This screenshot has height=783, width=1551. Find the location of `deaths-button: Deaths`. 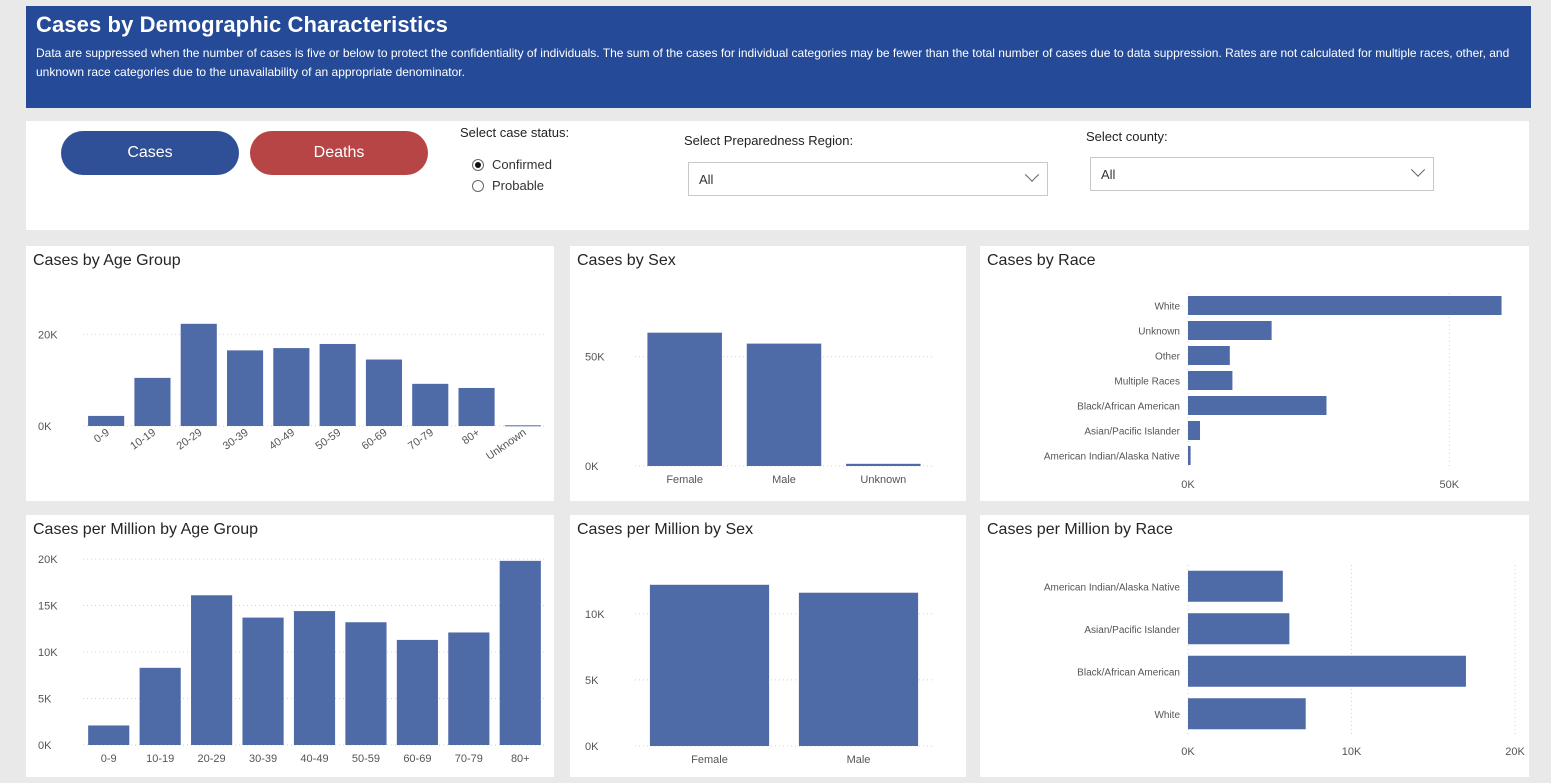

deaths-button: Deaths is located at coordinates (339, 153).